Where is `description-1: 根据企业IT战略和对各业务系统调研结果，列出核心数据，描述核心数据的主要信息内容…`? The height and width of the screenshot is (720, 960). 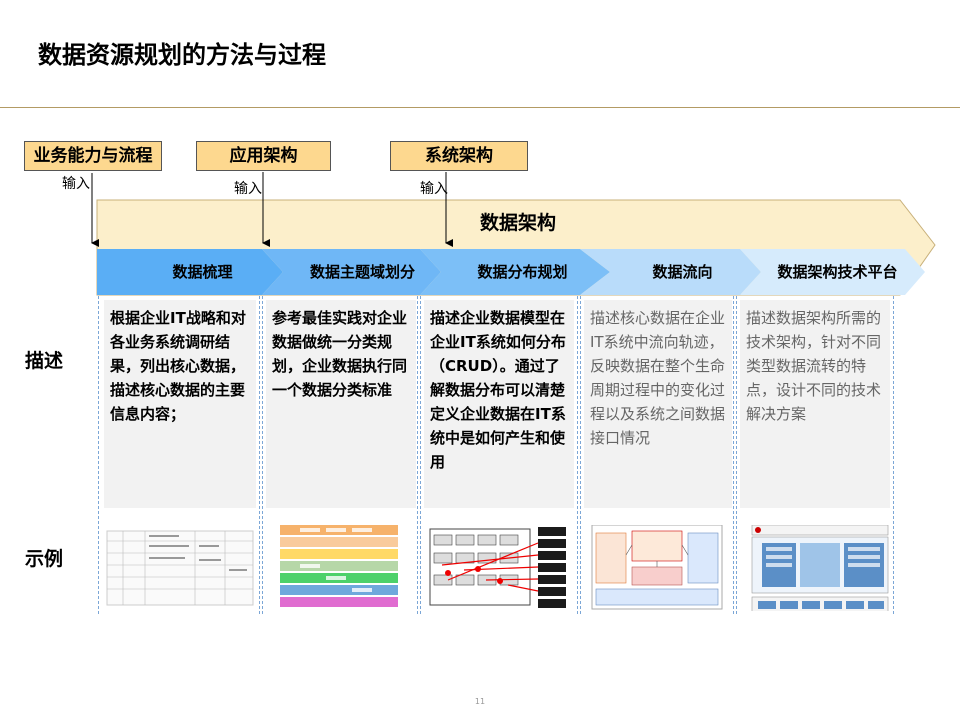
description-1: 根据企业IT战略和对各业务系统调研结果，列出核心数据，描述核心数据的主要信息内容… is located at coordinates (180, 404).